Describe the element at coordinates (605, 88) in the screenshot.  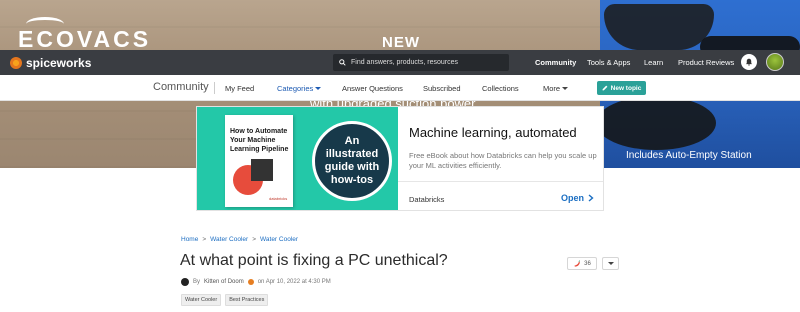
I see `edit-icon` at that location.